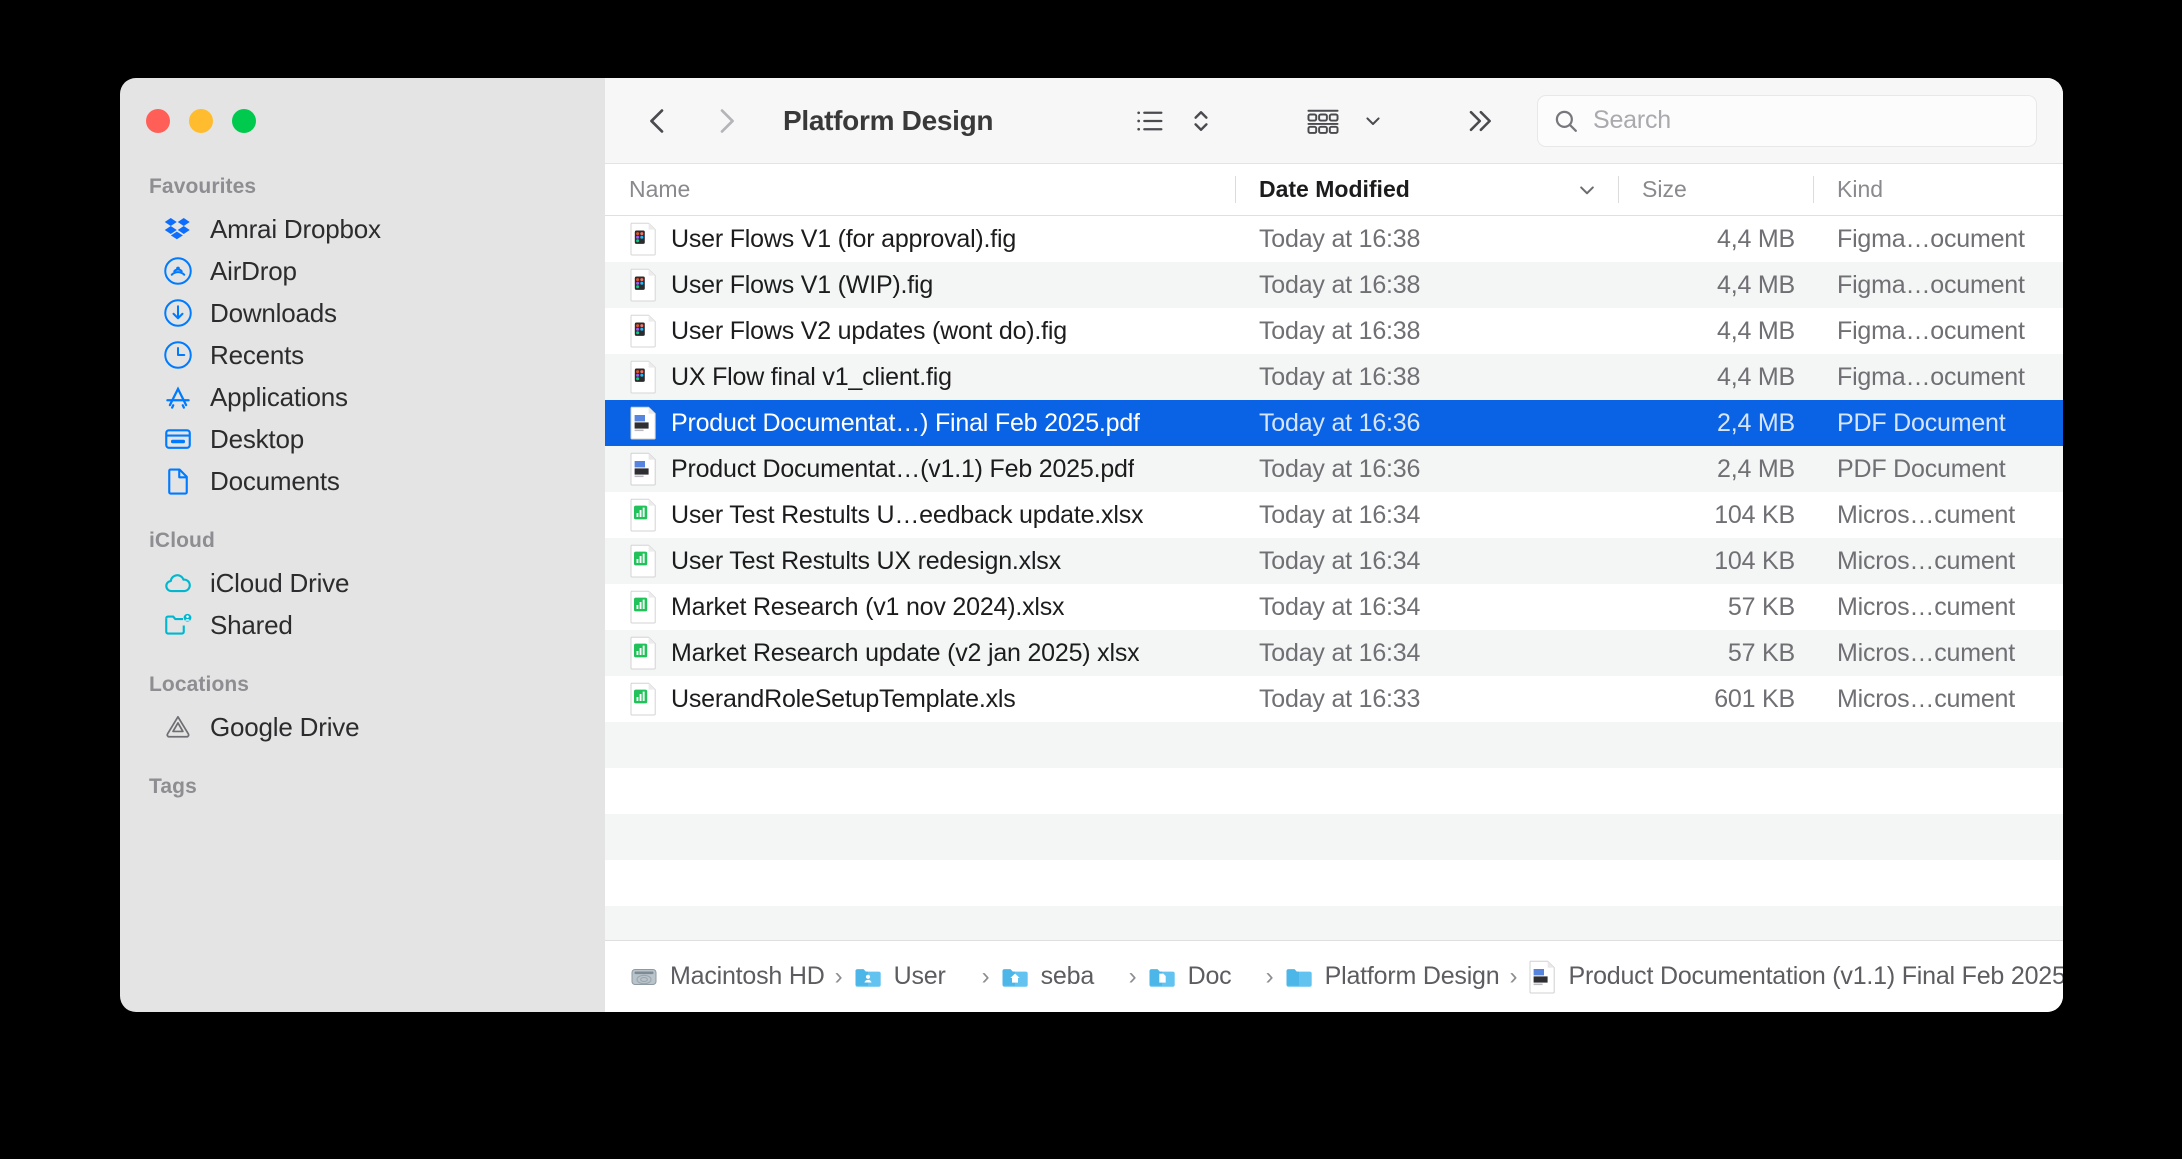 The height and width of the screenshot is (1159, 2182). What do you see at coordinates (257, 354) in the screenshot?
I see `sidebar-item-label: Recents` at bounding box center [257, 354].